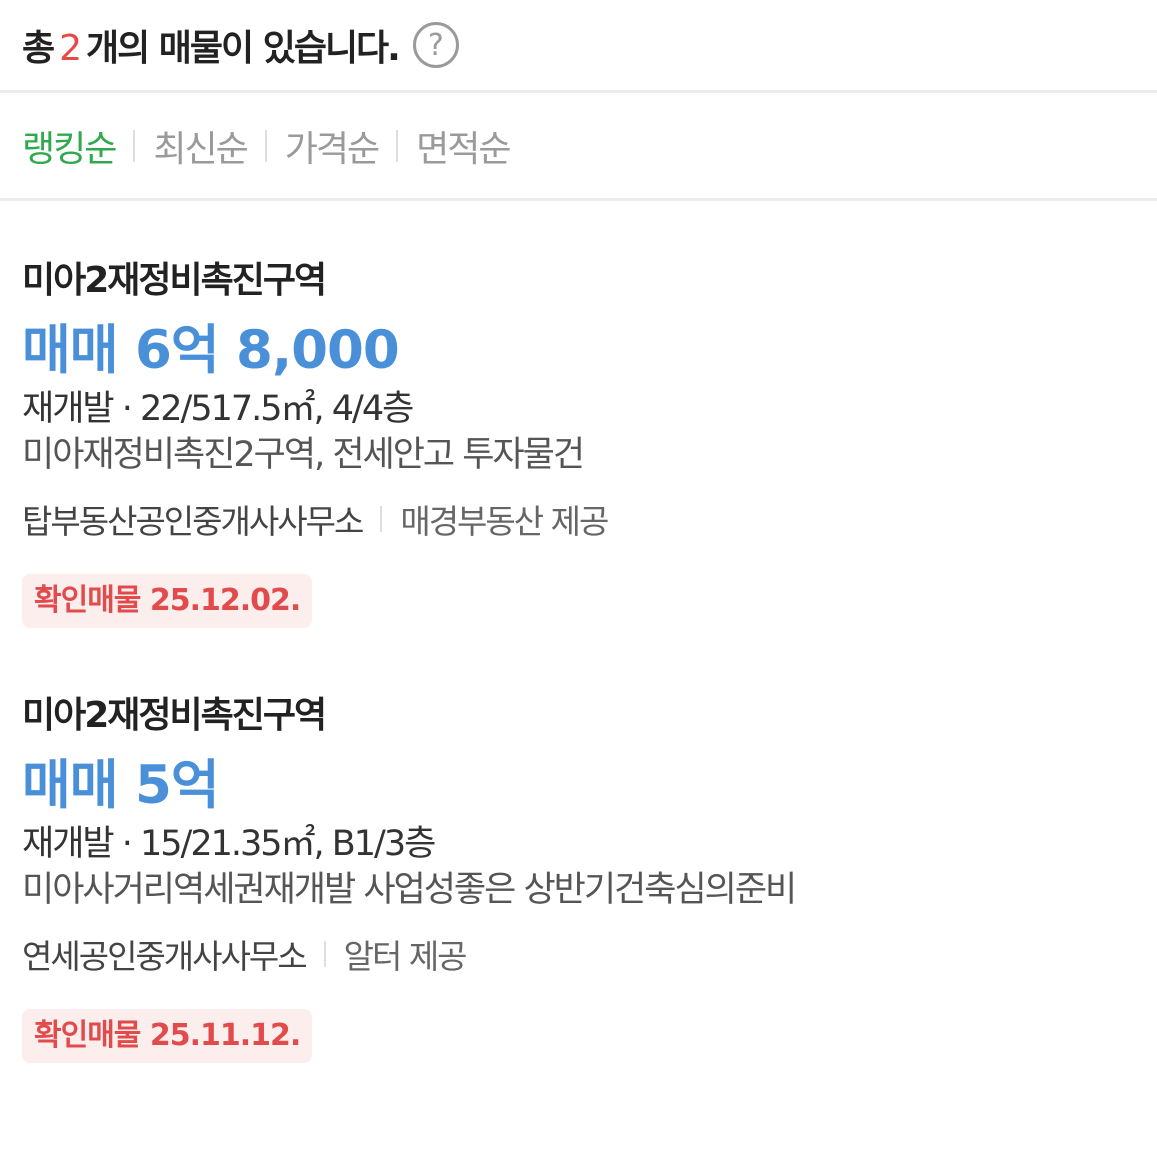  Describe the element at coordinates (167, 601) in the screenshot. I see `verified-badge: 확인매물 25.12.02.` at that location.